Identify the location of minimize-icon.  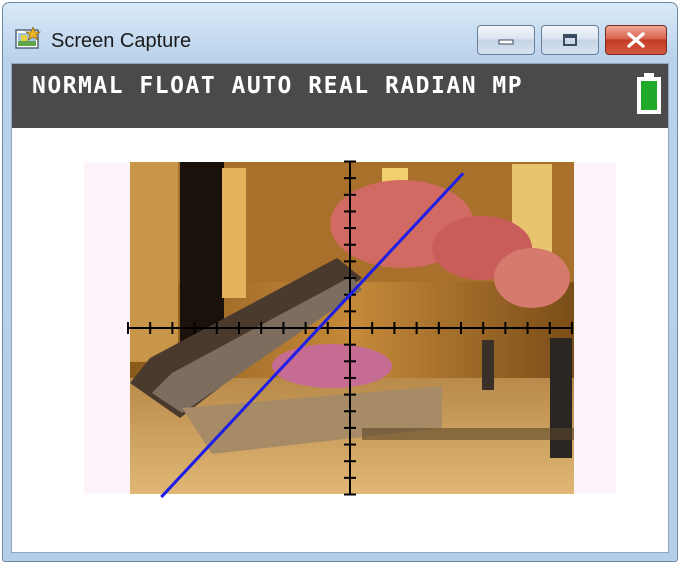
(506, 42).